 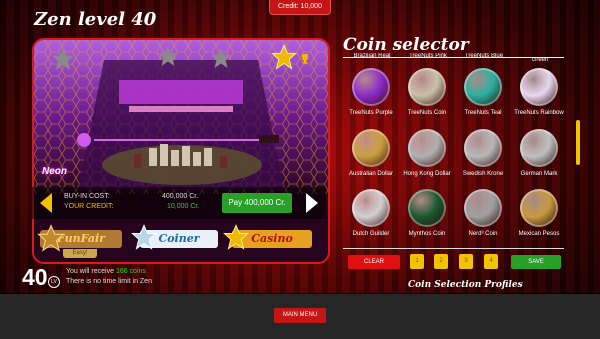 What do you see at coordinates (180, 196) in the screenshot?
I see `buy-in-value: 400,000 Cr.` at bounding box center [180, 196].